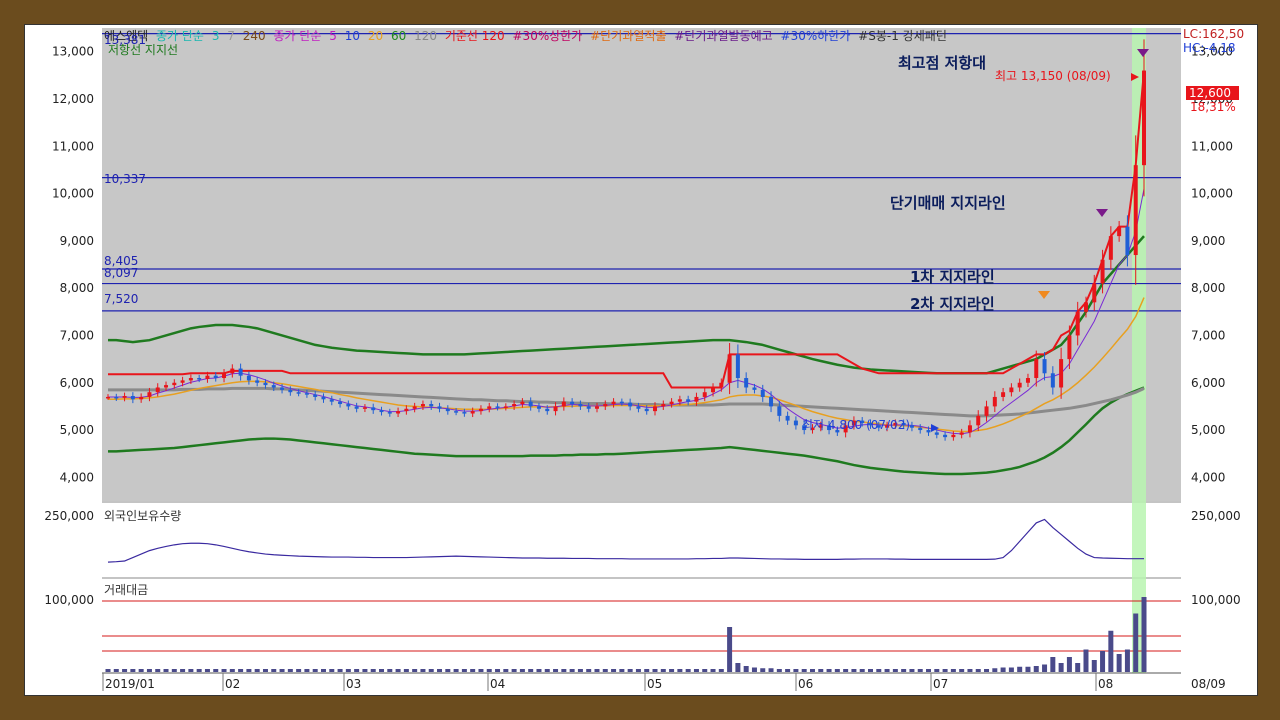 Image resolution: width=1280 pixels, height=720 pixels. Describe the element at coordinates (125, 40) in the screenshot. I see `hline-label-top: 13,381` at that location.